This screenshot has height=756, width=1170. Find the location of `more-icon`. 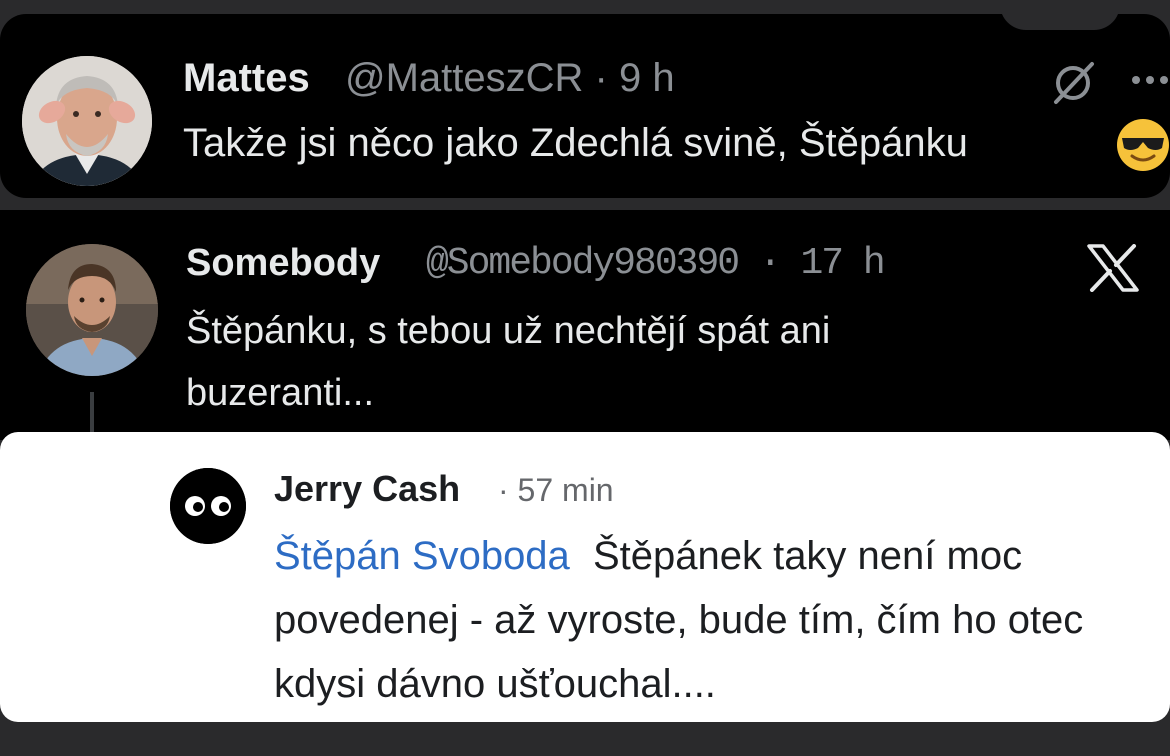

more-icon is located at coordinates (1149, 80).